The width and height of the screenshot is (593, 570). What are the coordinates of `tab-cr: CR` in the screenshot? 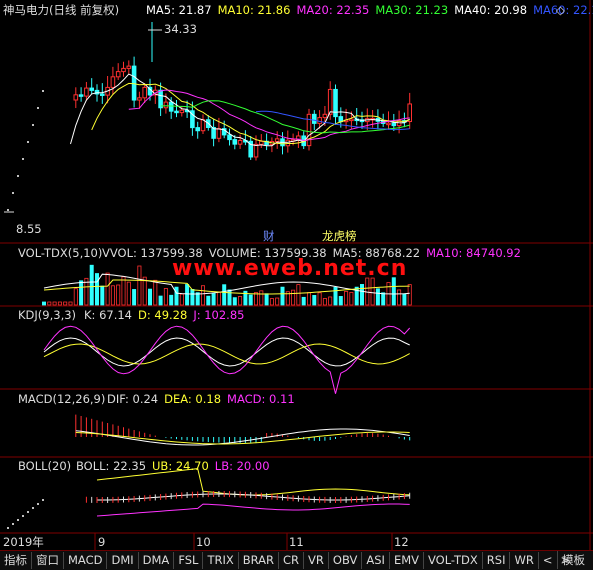 It's located at (292, 560).